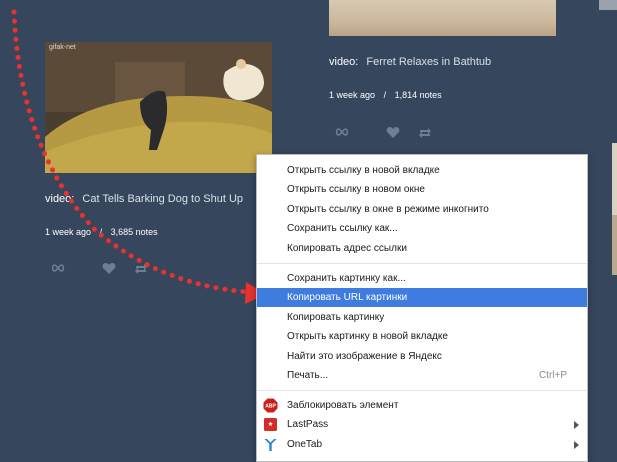 The height and width of the screenshot is (462, 617). What do you see at coordinates (422, 209) in the screenshot?
I see `menu-item-open-link-incognito: Открыть ссылку в окне в режиме инкогнито` at bounding box center [422, 209].